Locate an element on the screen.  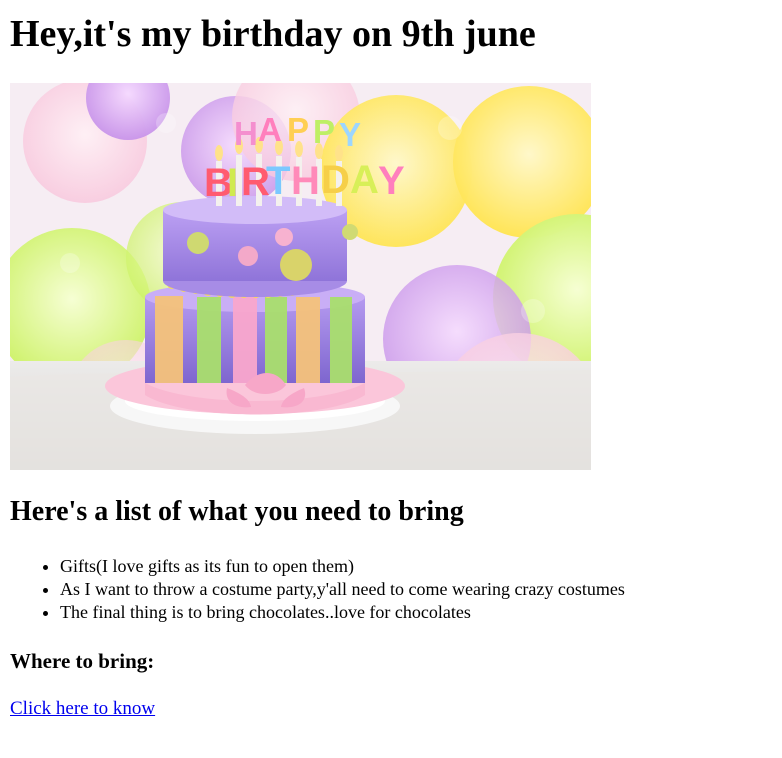
click-here-link: Click here to know is located at coordinates (82, 709).